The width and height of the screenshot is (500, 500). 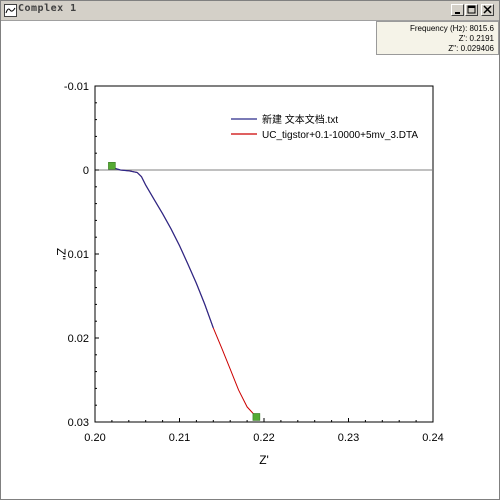 What do you see at coordinates (471, 10) in the screenshot?
I see `maximize-icon` at bounding box center [471, 10].